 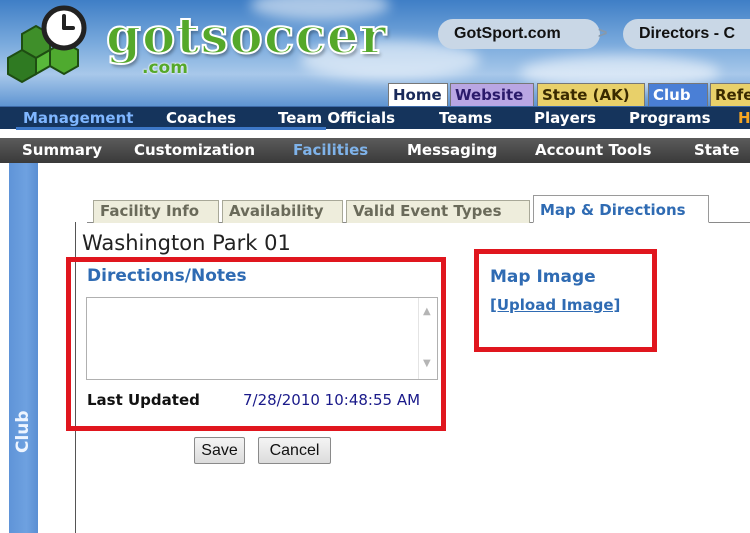 I want to click on gotsport-link: GotSport.com, so click(x=519, y=34).